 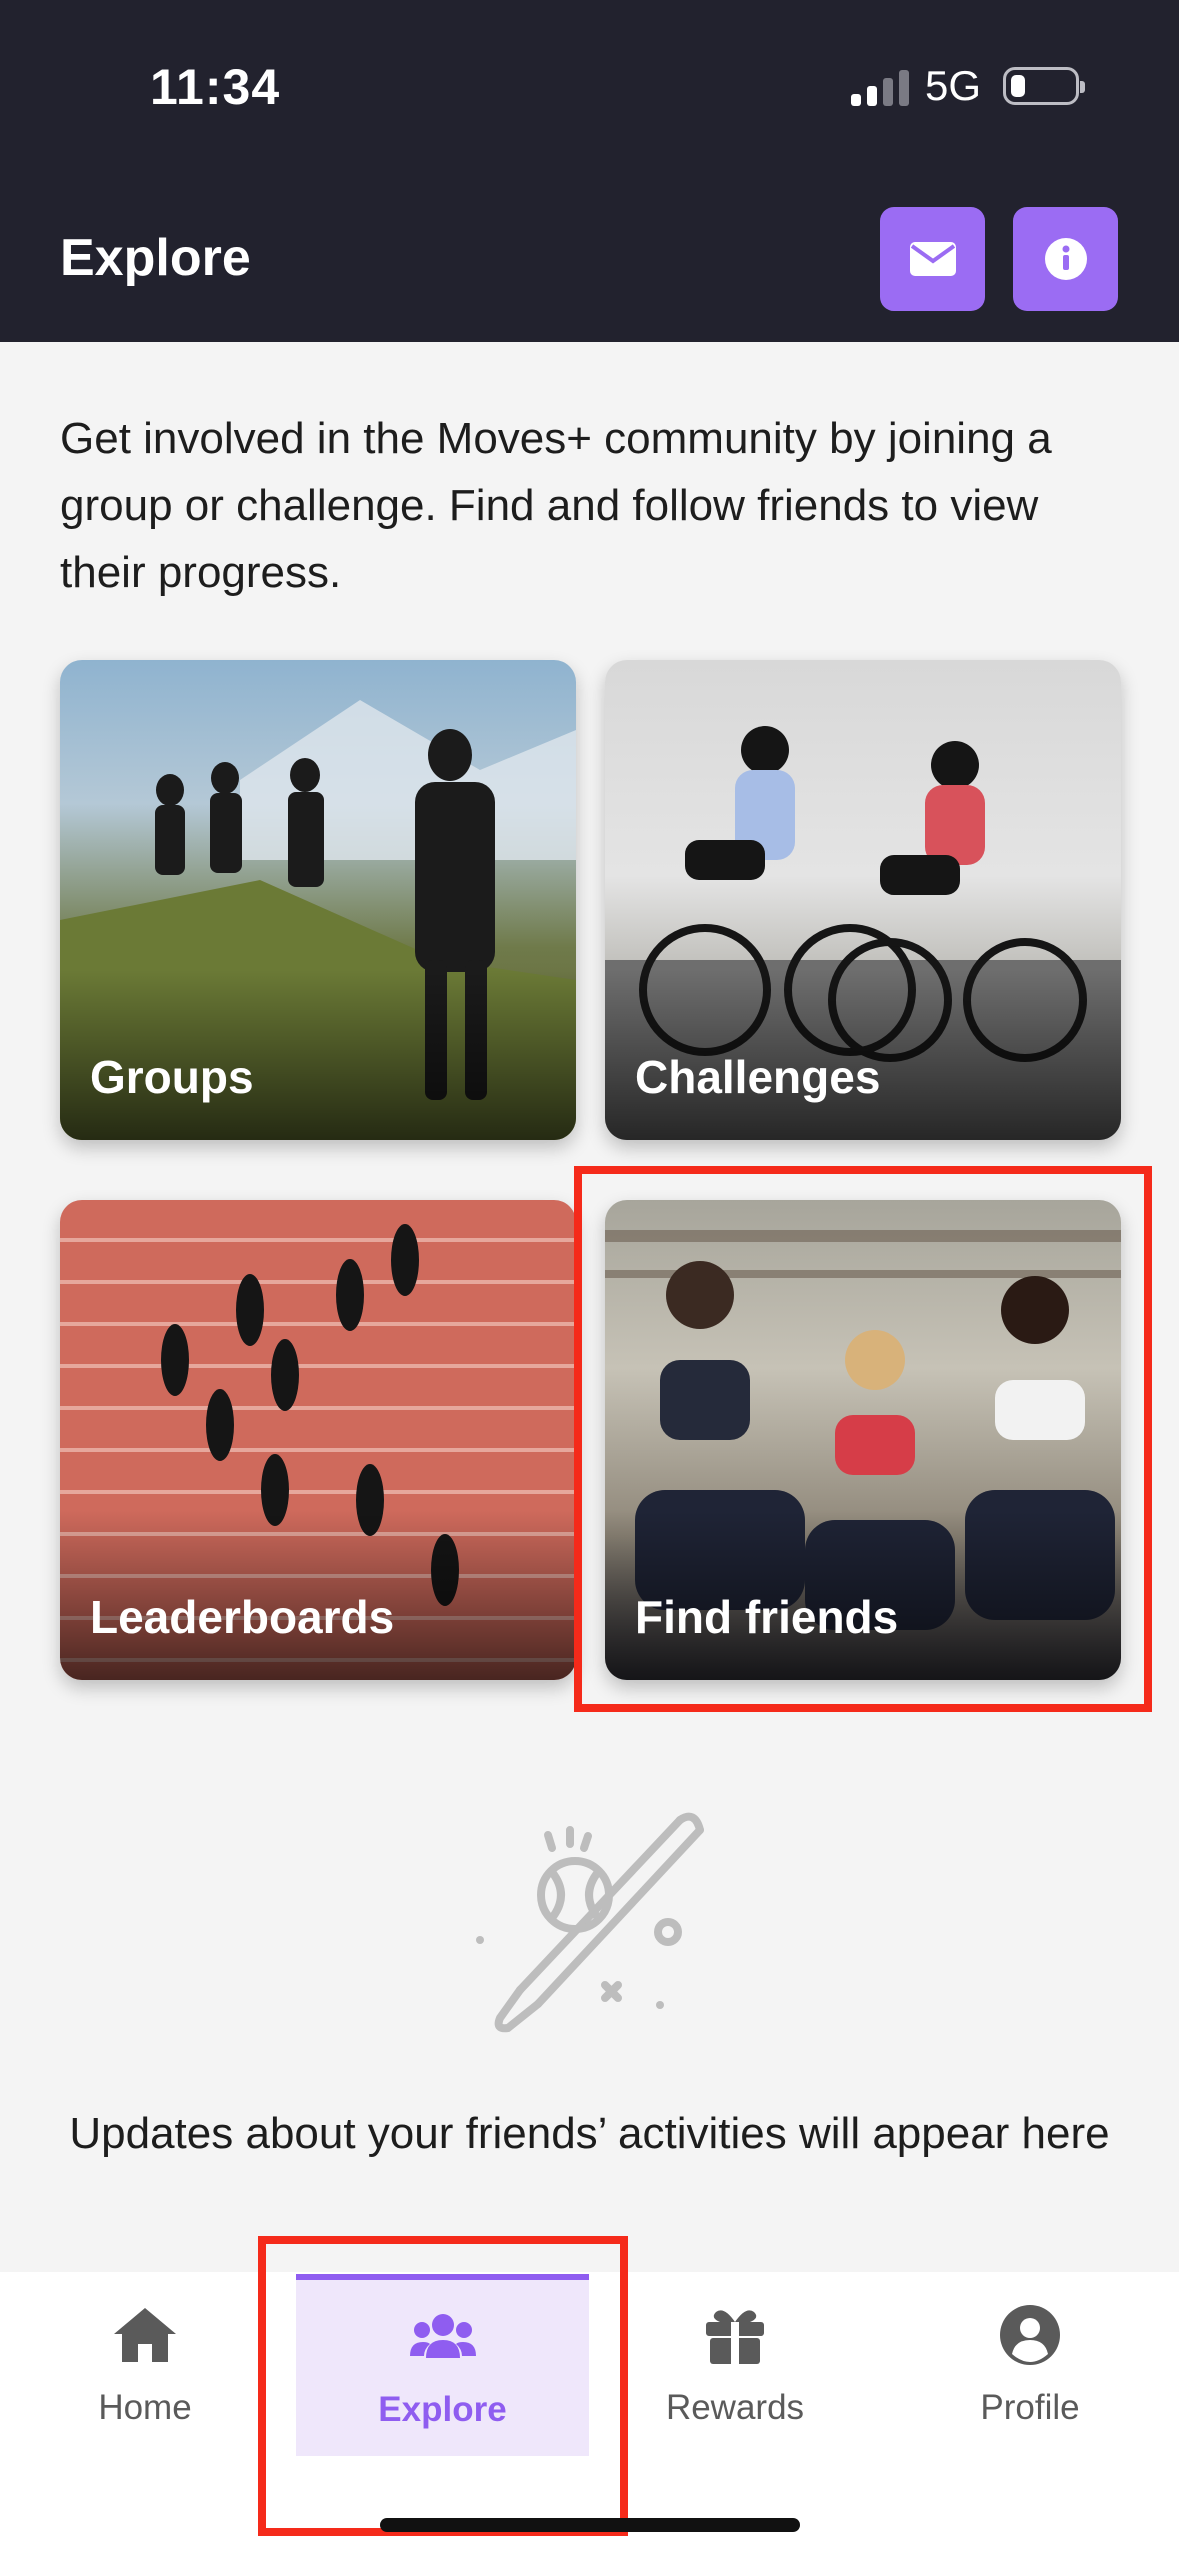 I want to click on leaderboards-card: Leaderboards, so click(x=318, y=1440).